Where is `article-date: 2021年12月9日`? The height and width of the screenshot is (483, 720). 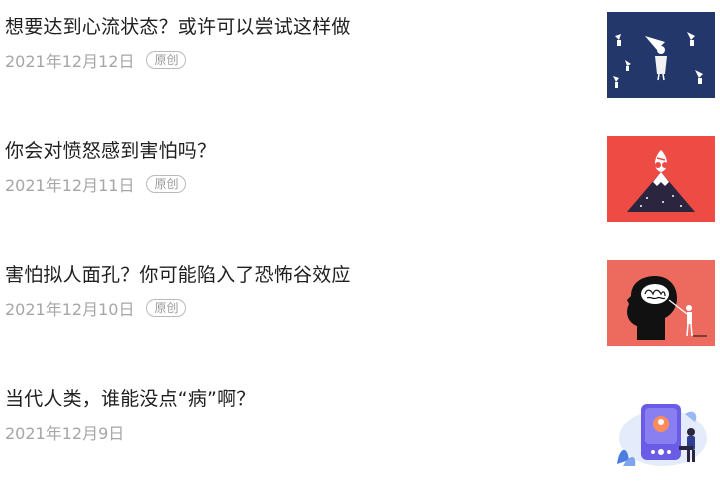 article-date: 2021年12月9日 is located at coordinates (65, 433).